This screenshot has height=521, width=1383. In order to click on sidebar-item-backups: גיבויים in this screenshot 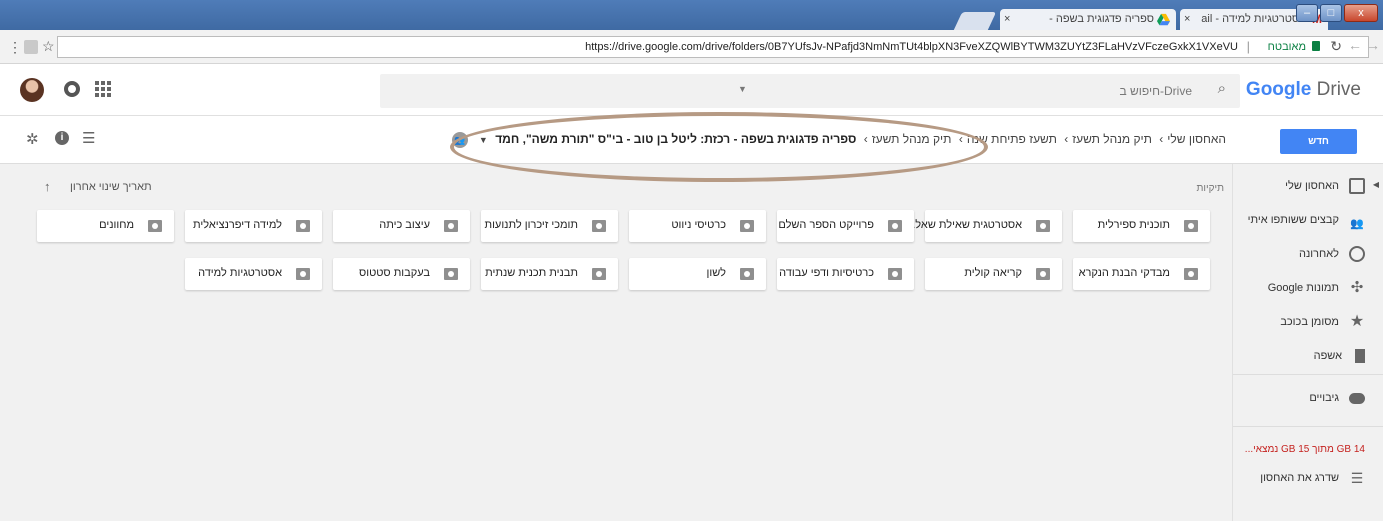, I will do `click(1337, 398)`.